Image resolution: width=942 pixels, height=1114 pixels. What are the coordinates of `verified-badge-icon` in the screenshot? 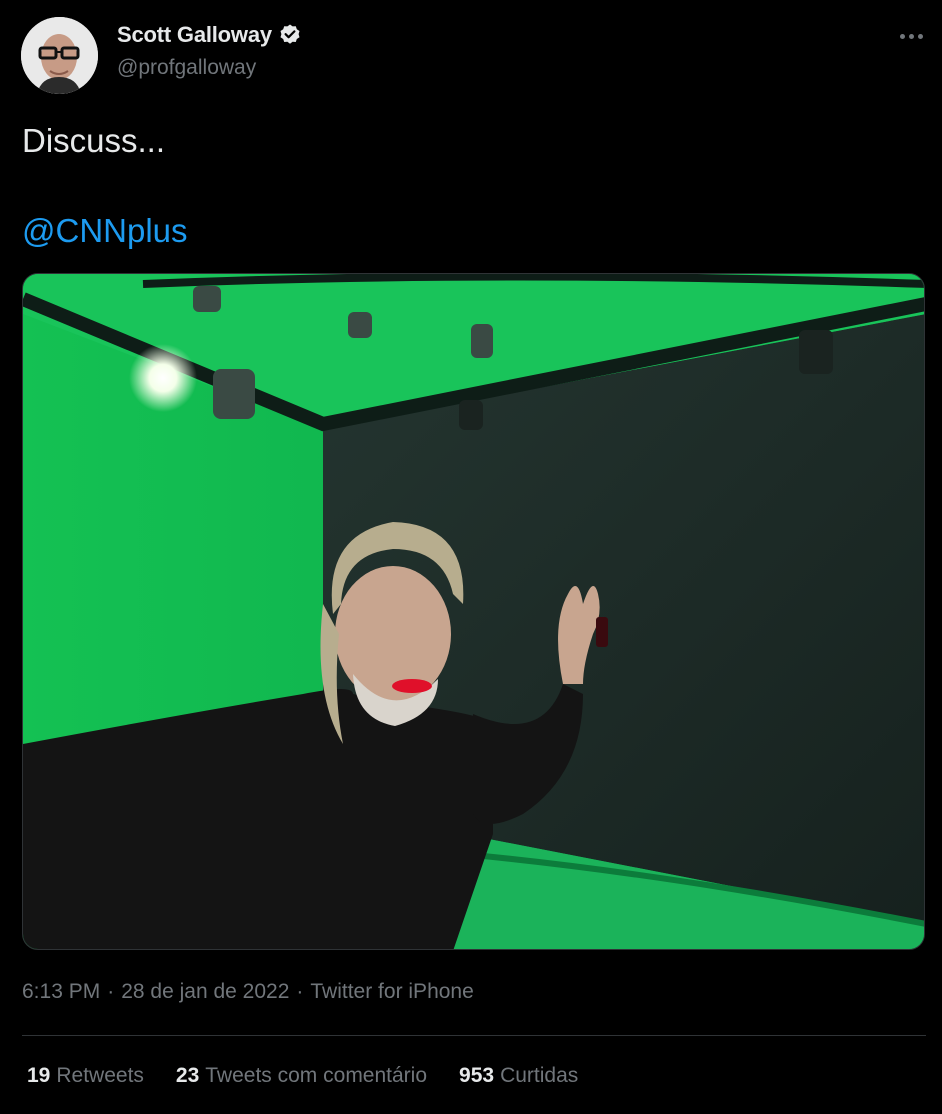 It's located at (290, 34).